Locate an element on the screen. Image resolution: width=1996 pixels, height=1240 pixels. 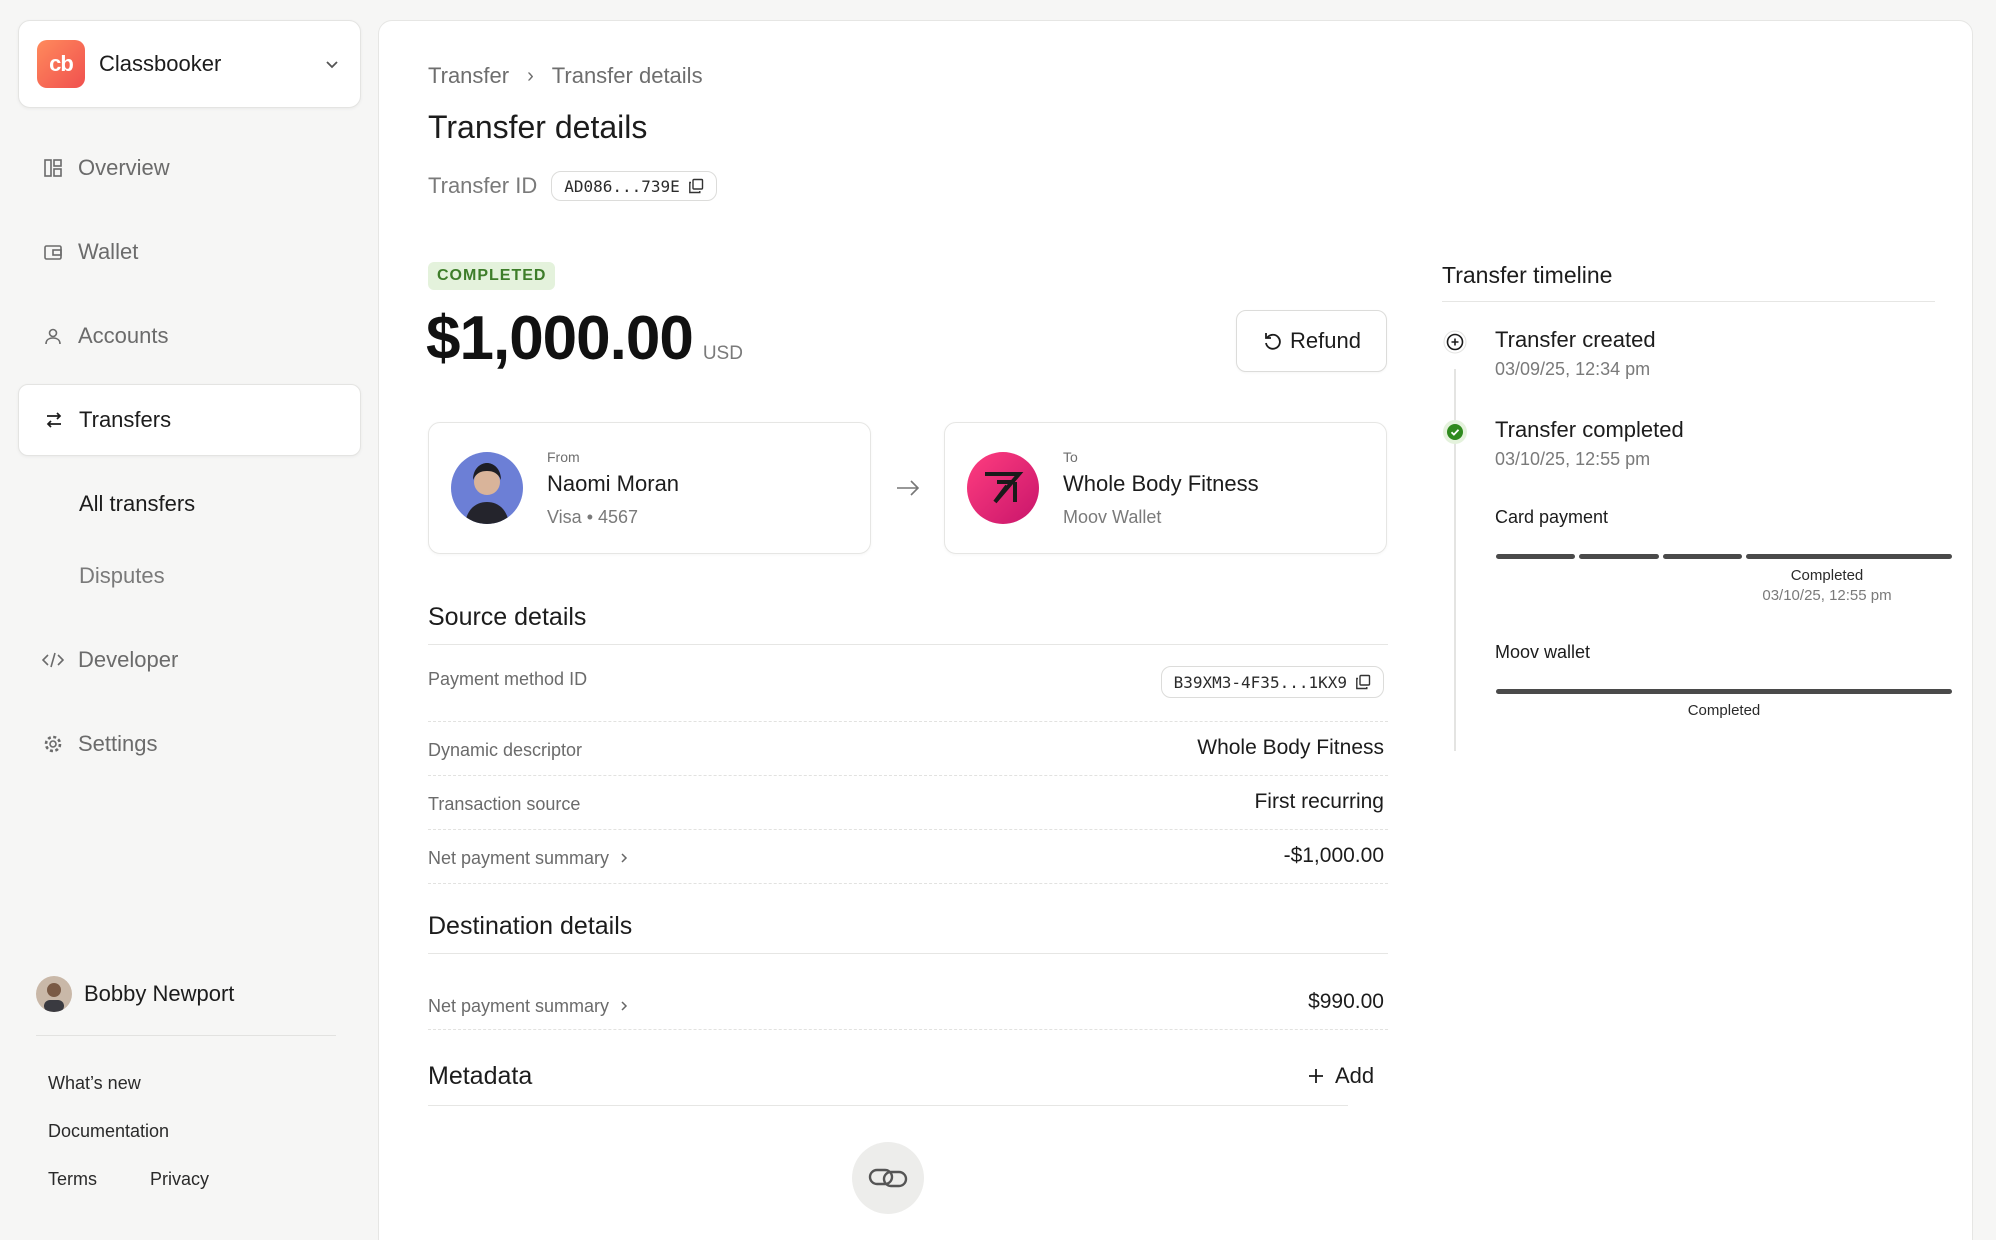
refund-icon is located at coordinates (1273, 341).